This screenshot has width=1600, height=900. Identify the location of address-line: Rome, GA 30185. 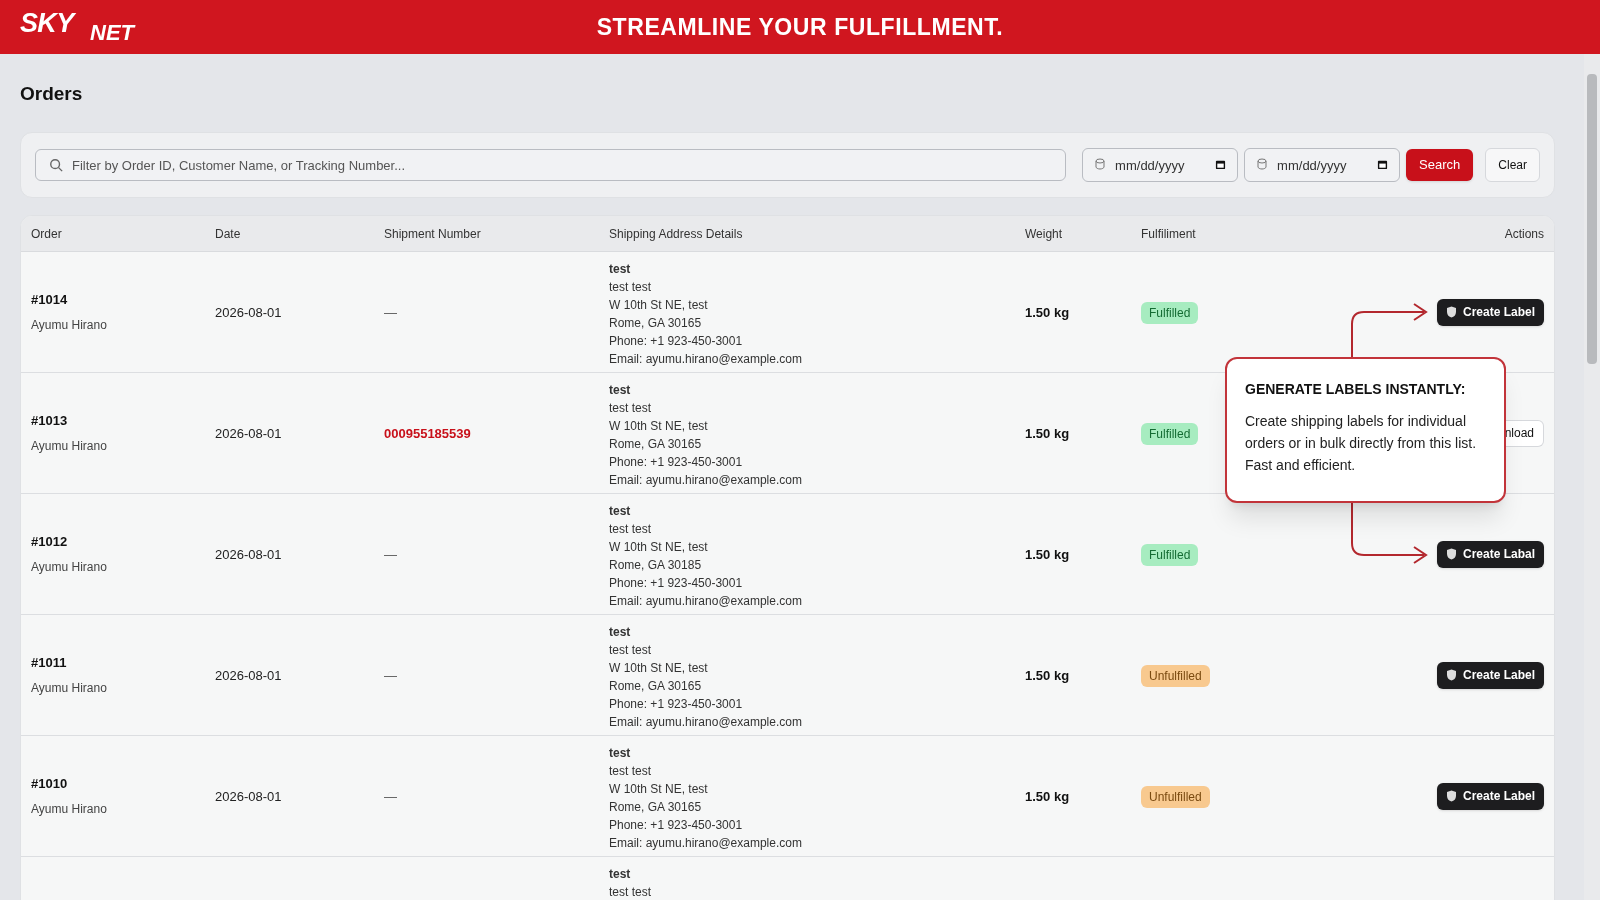
(656, 565).